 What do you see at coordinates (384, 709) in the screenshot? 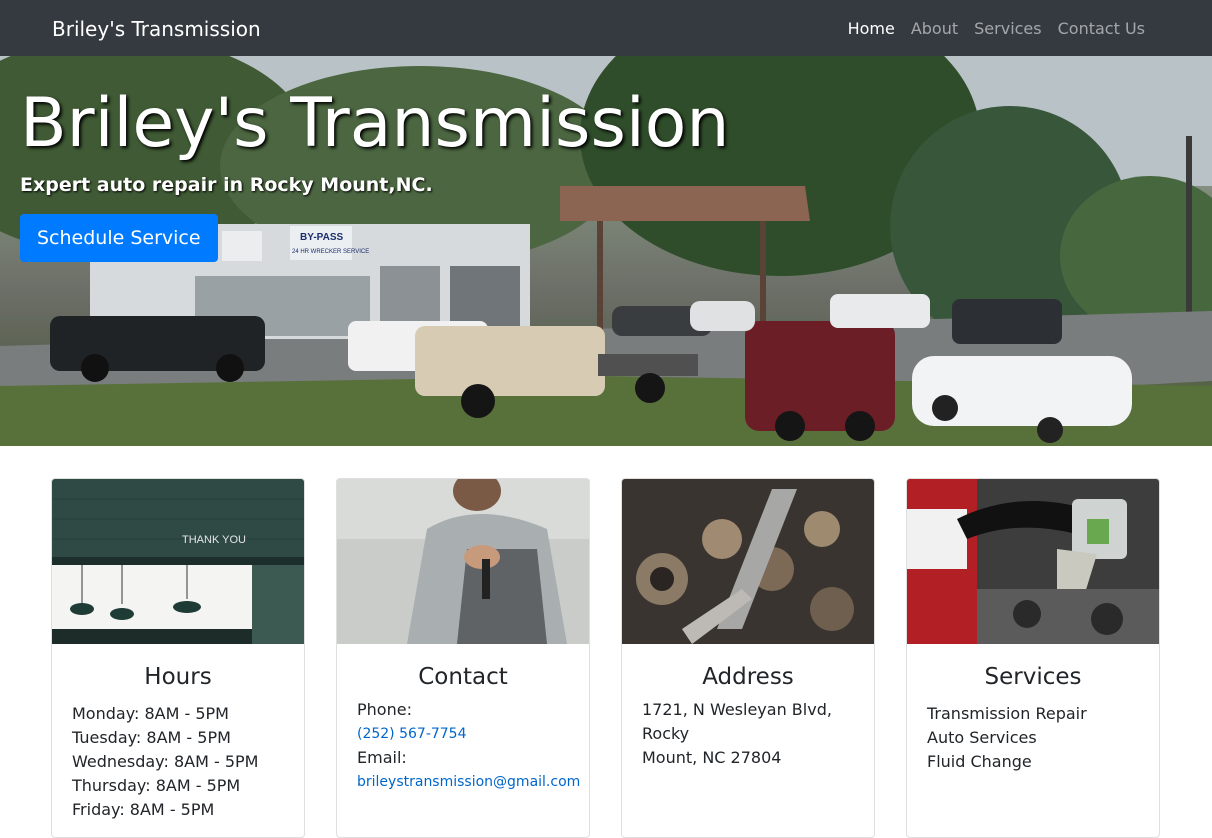
I see `phone-label: Phone:` at bounding box center [384, 709].